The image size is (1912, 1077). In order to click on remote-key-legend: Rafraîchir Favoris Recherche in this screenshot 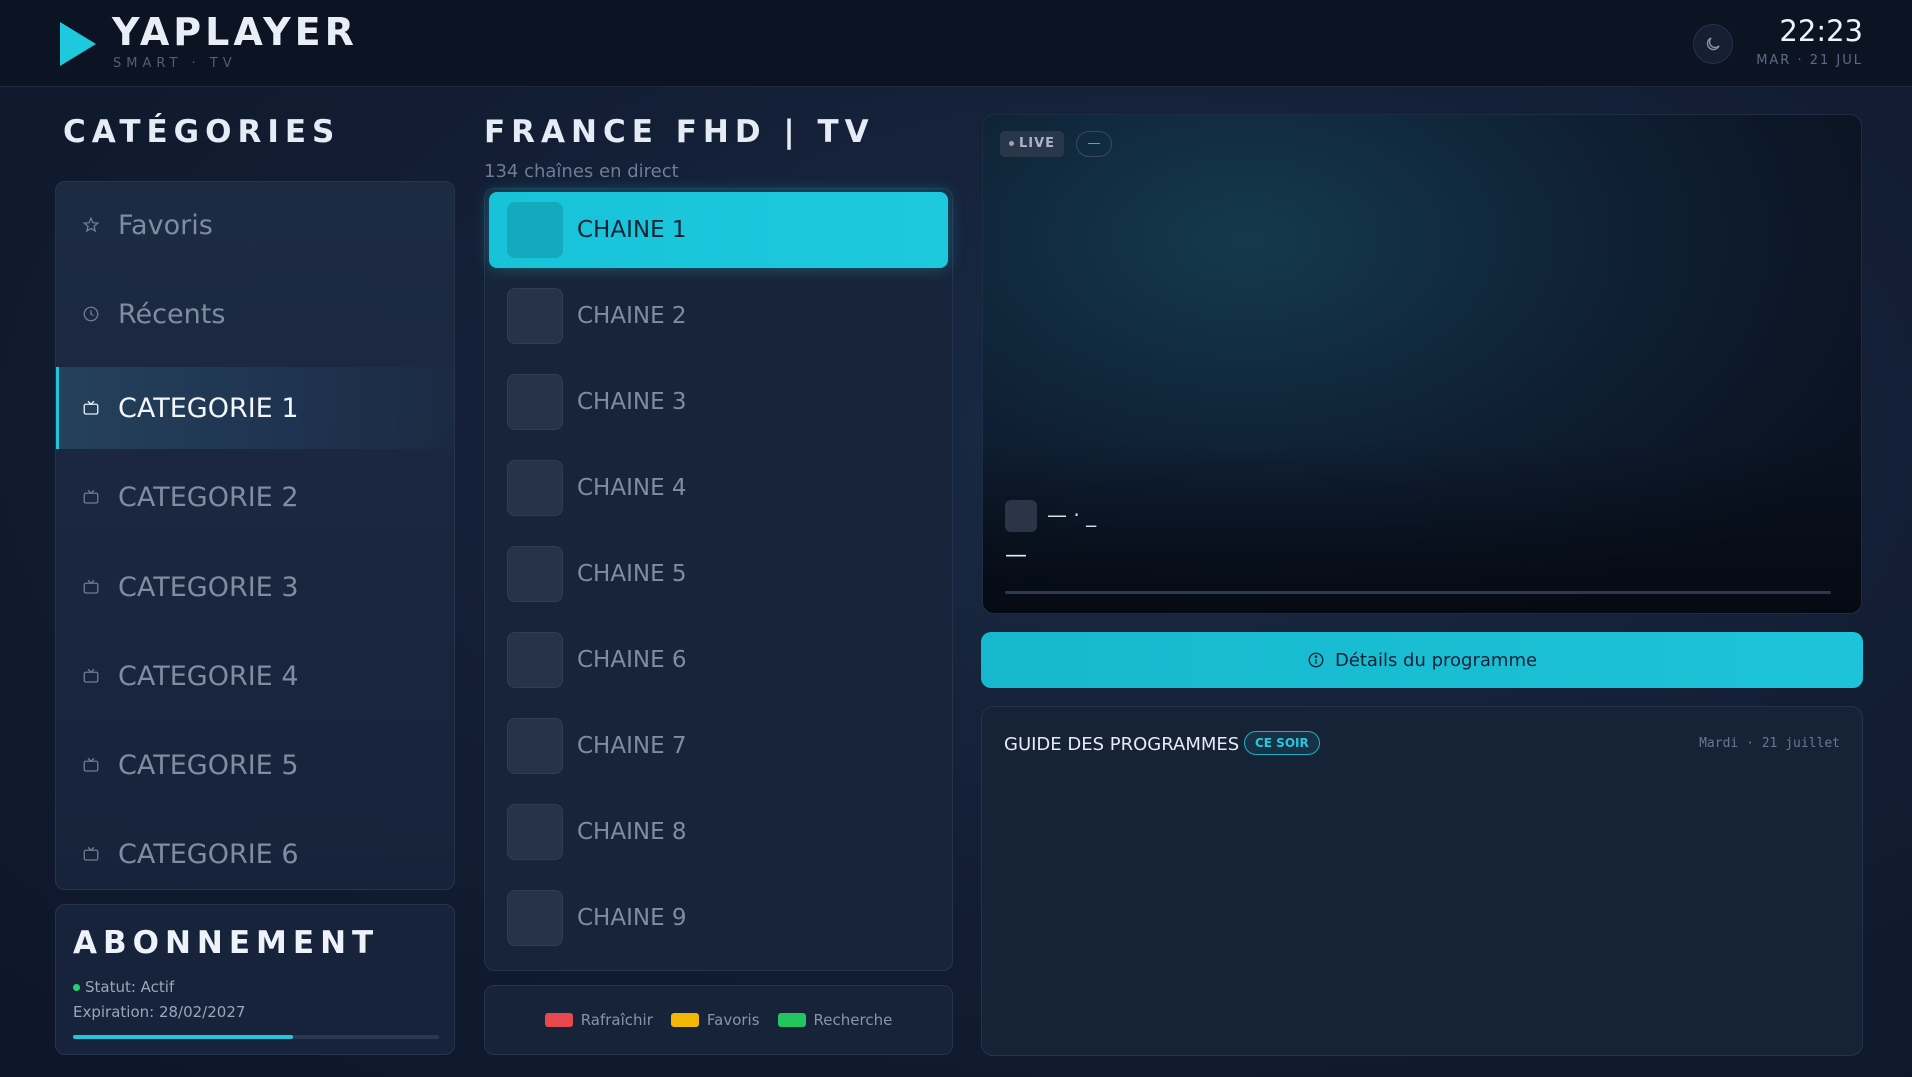, I will do `click(718, 1020)`.